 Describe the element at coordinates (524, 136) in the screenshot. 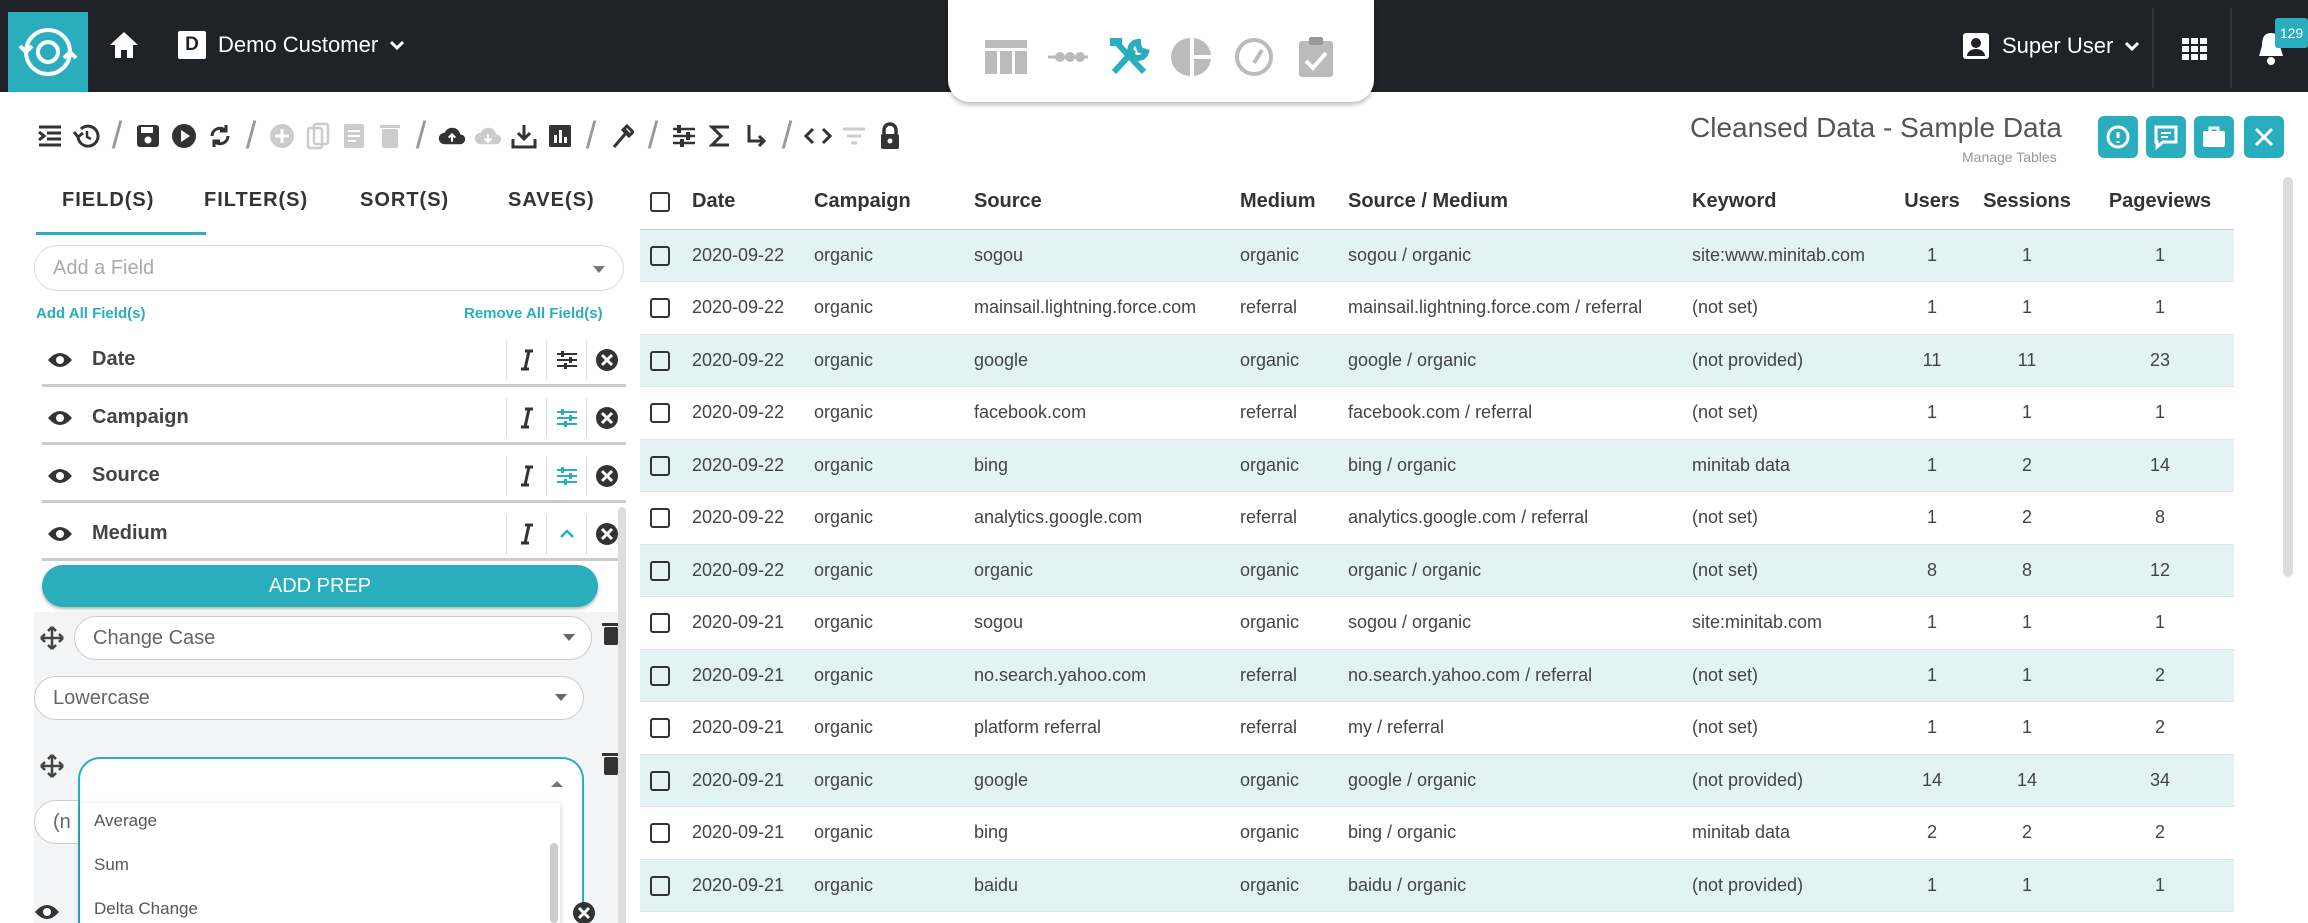

I see `download-icon` at that location.